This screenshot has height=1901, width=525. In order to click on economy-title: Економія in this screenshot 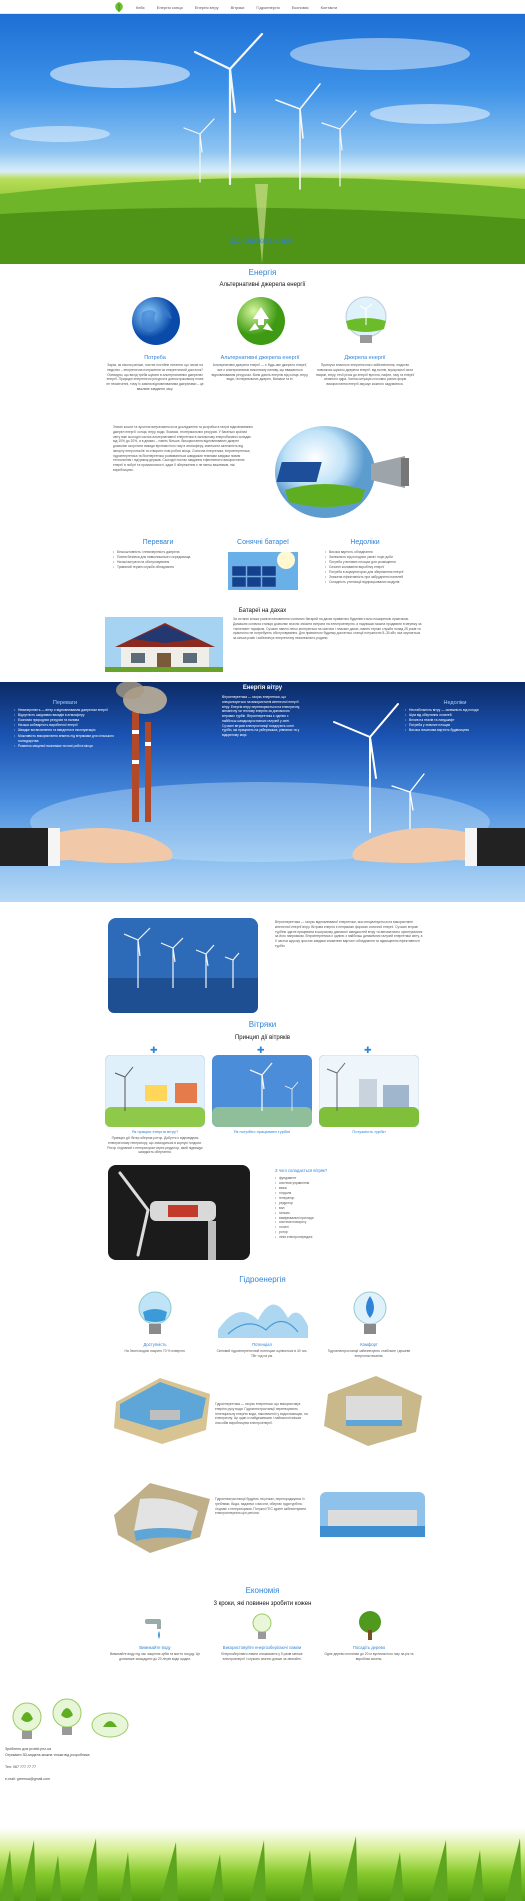, I will do `click(262, 1590)`.